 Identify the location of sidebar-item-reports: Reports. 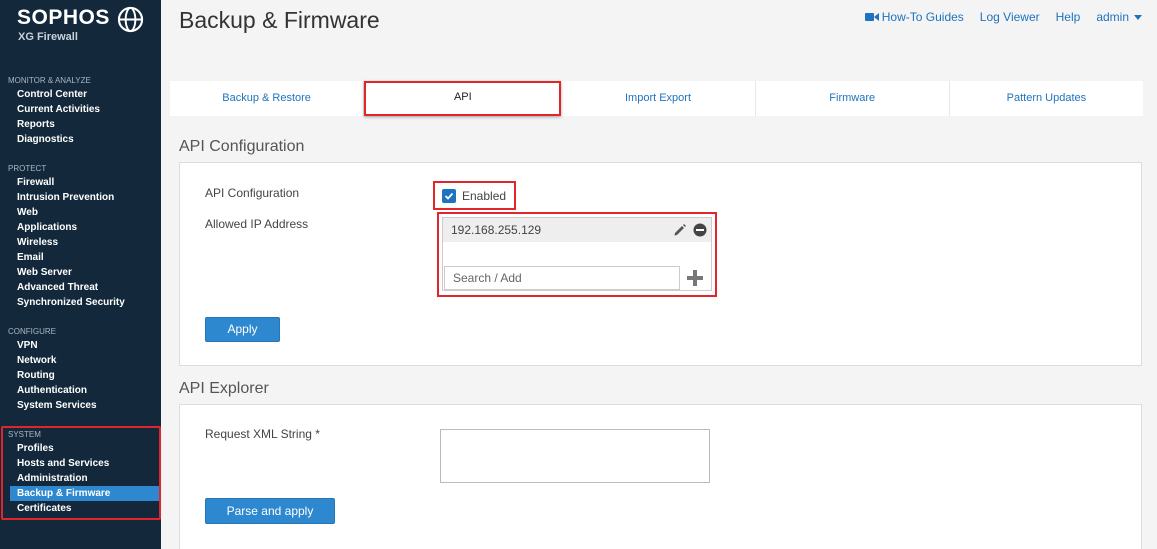
(80, 124).